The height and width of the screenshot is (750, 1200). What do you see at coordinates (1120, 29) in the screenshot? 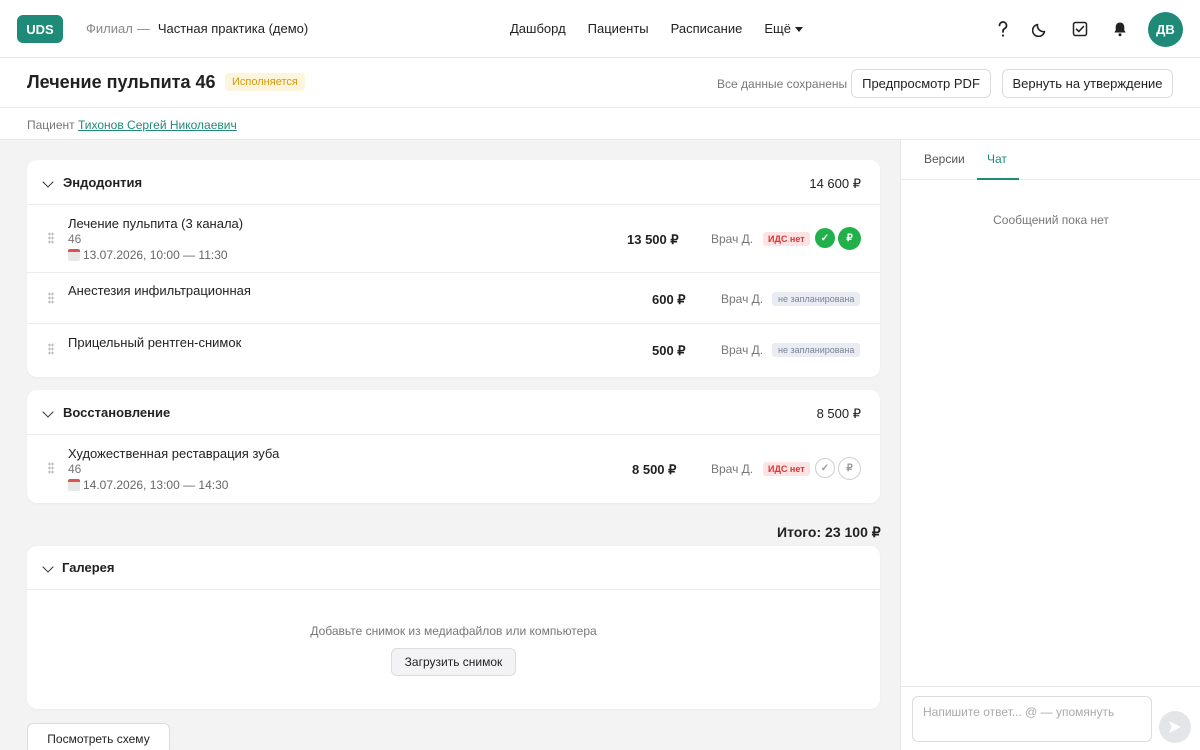
I see `bell-icon` at bounding box center [1120, 29].